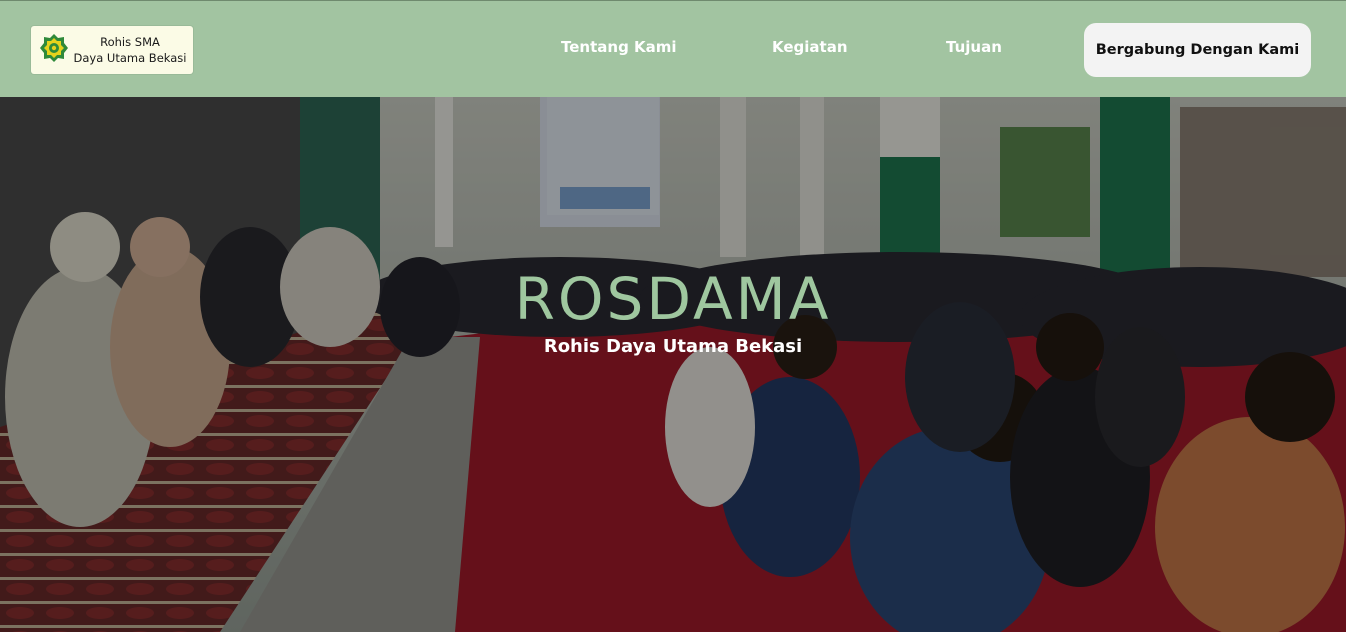 This screenshot has height=632, width=1346. Describe the element at coordinates (673, 299) in the screenshot. I see `hero-title: ROSDAMA` at that location.